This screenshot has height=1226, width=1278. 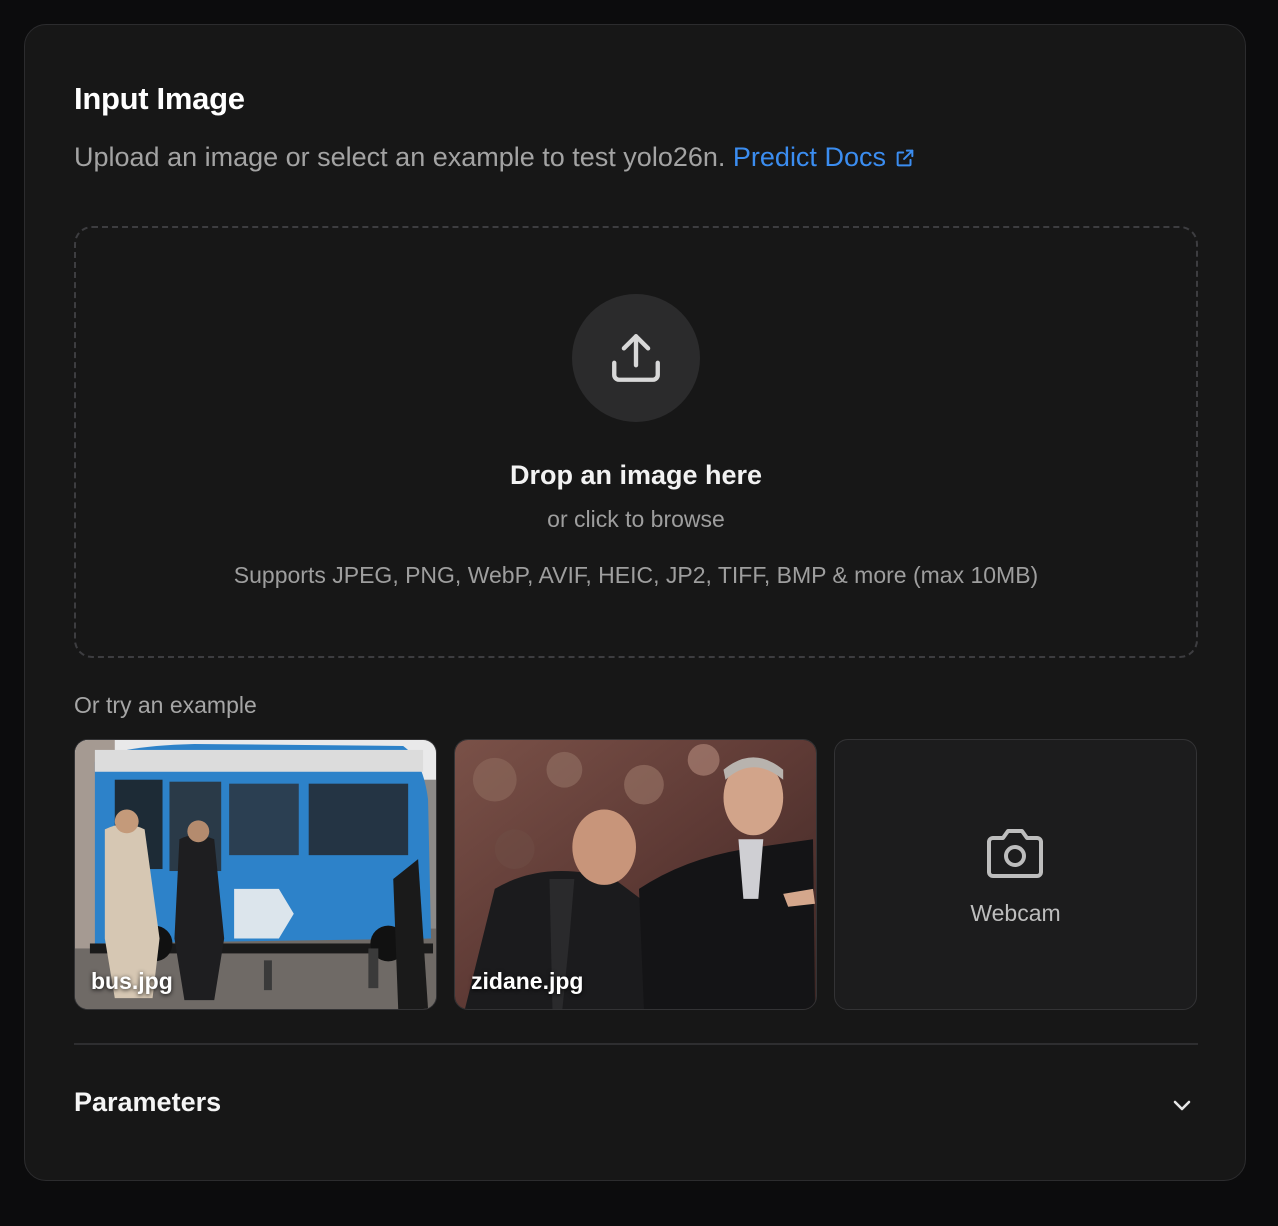 What do you see at coordinates (635, 874) in the screenshot?
I see `example-zidane-tile: zidane.jpg` at bounding box center [635, 874].